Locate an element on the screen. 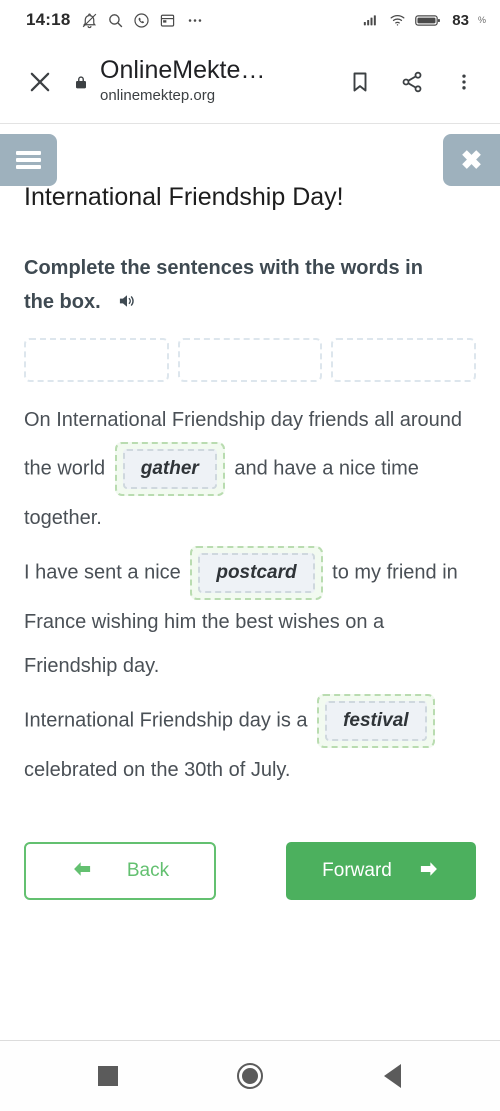 The height and width of the screenshot is (1111, 500). site-identity: OnlineMekte… onlinemektep.org is located at coordinates (182, 81).